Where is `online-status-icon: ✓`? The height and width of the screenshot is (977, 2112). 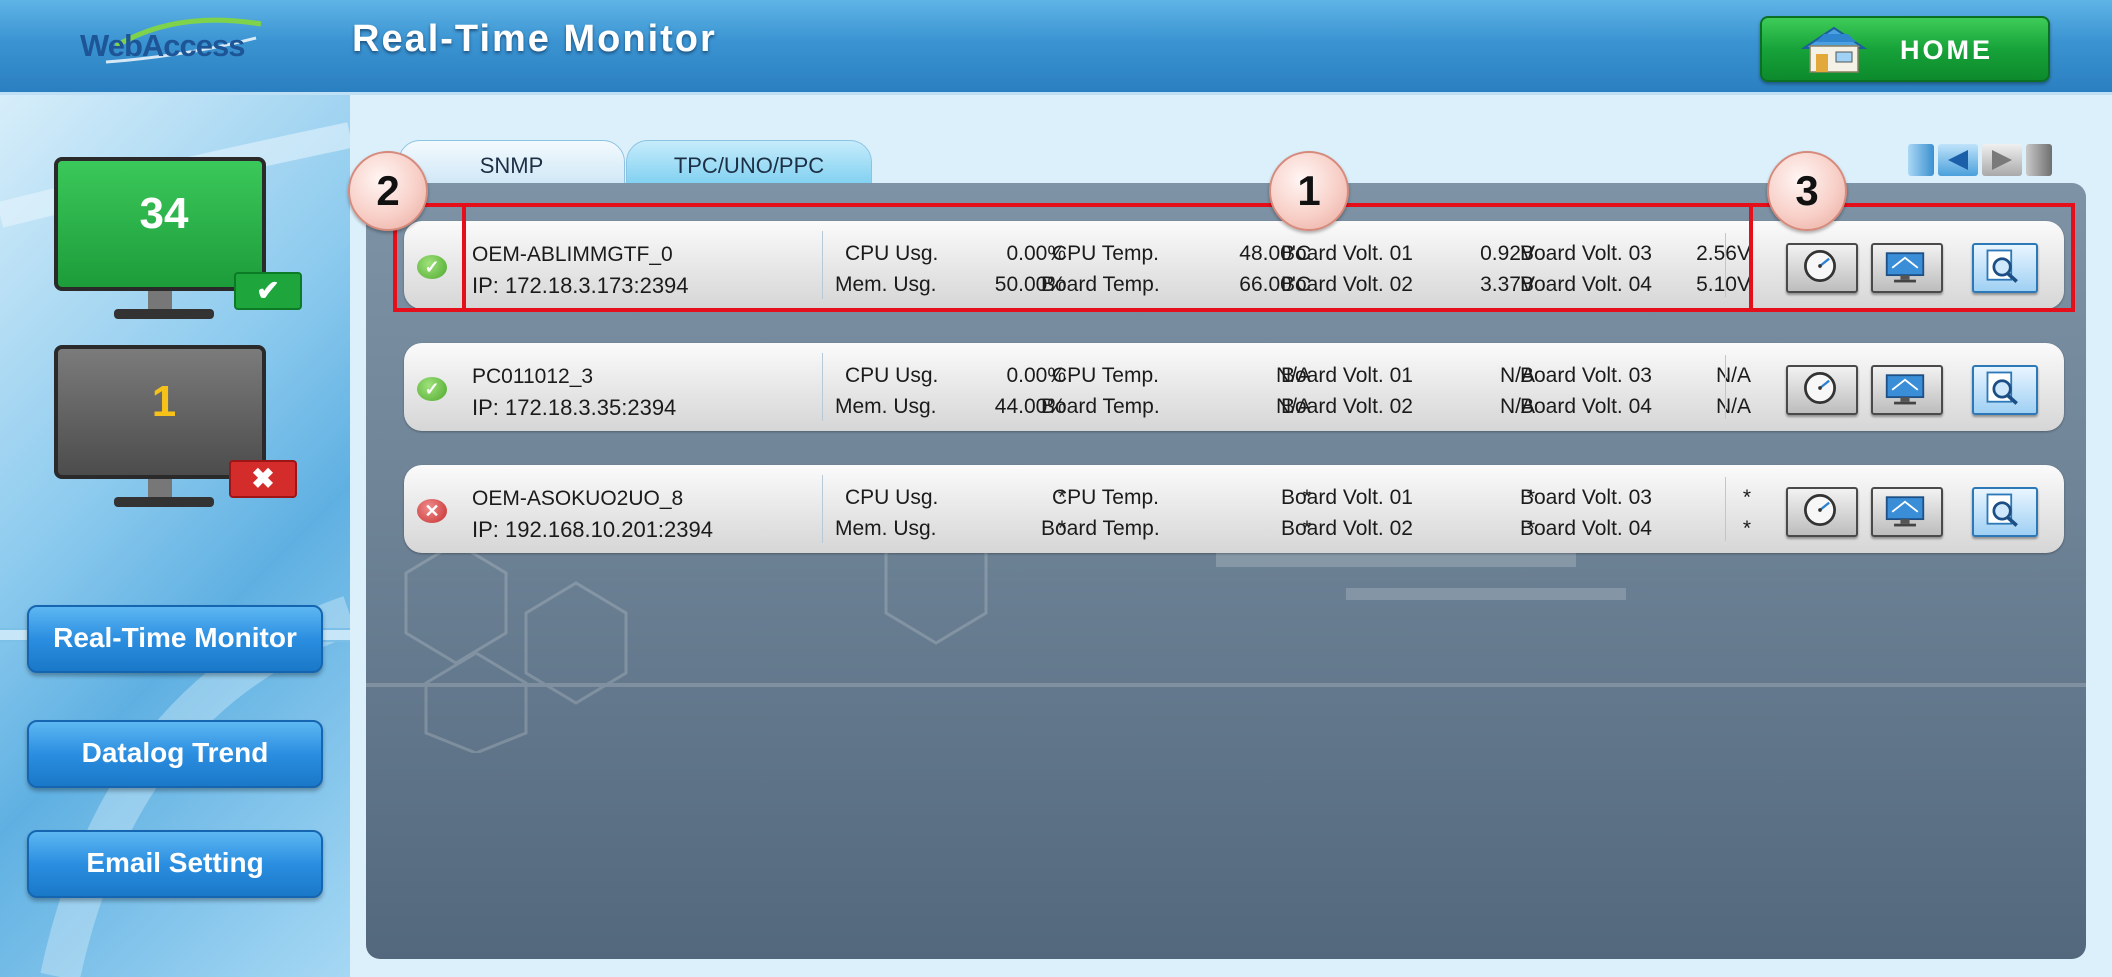
online-status-icon: ✓ is located at coordinates (432, 389).